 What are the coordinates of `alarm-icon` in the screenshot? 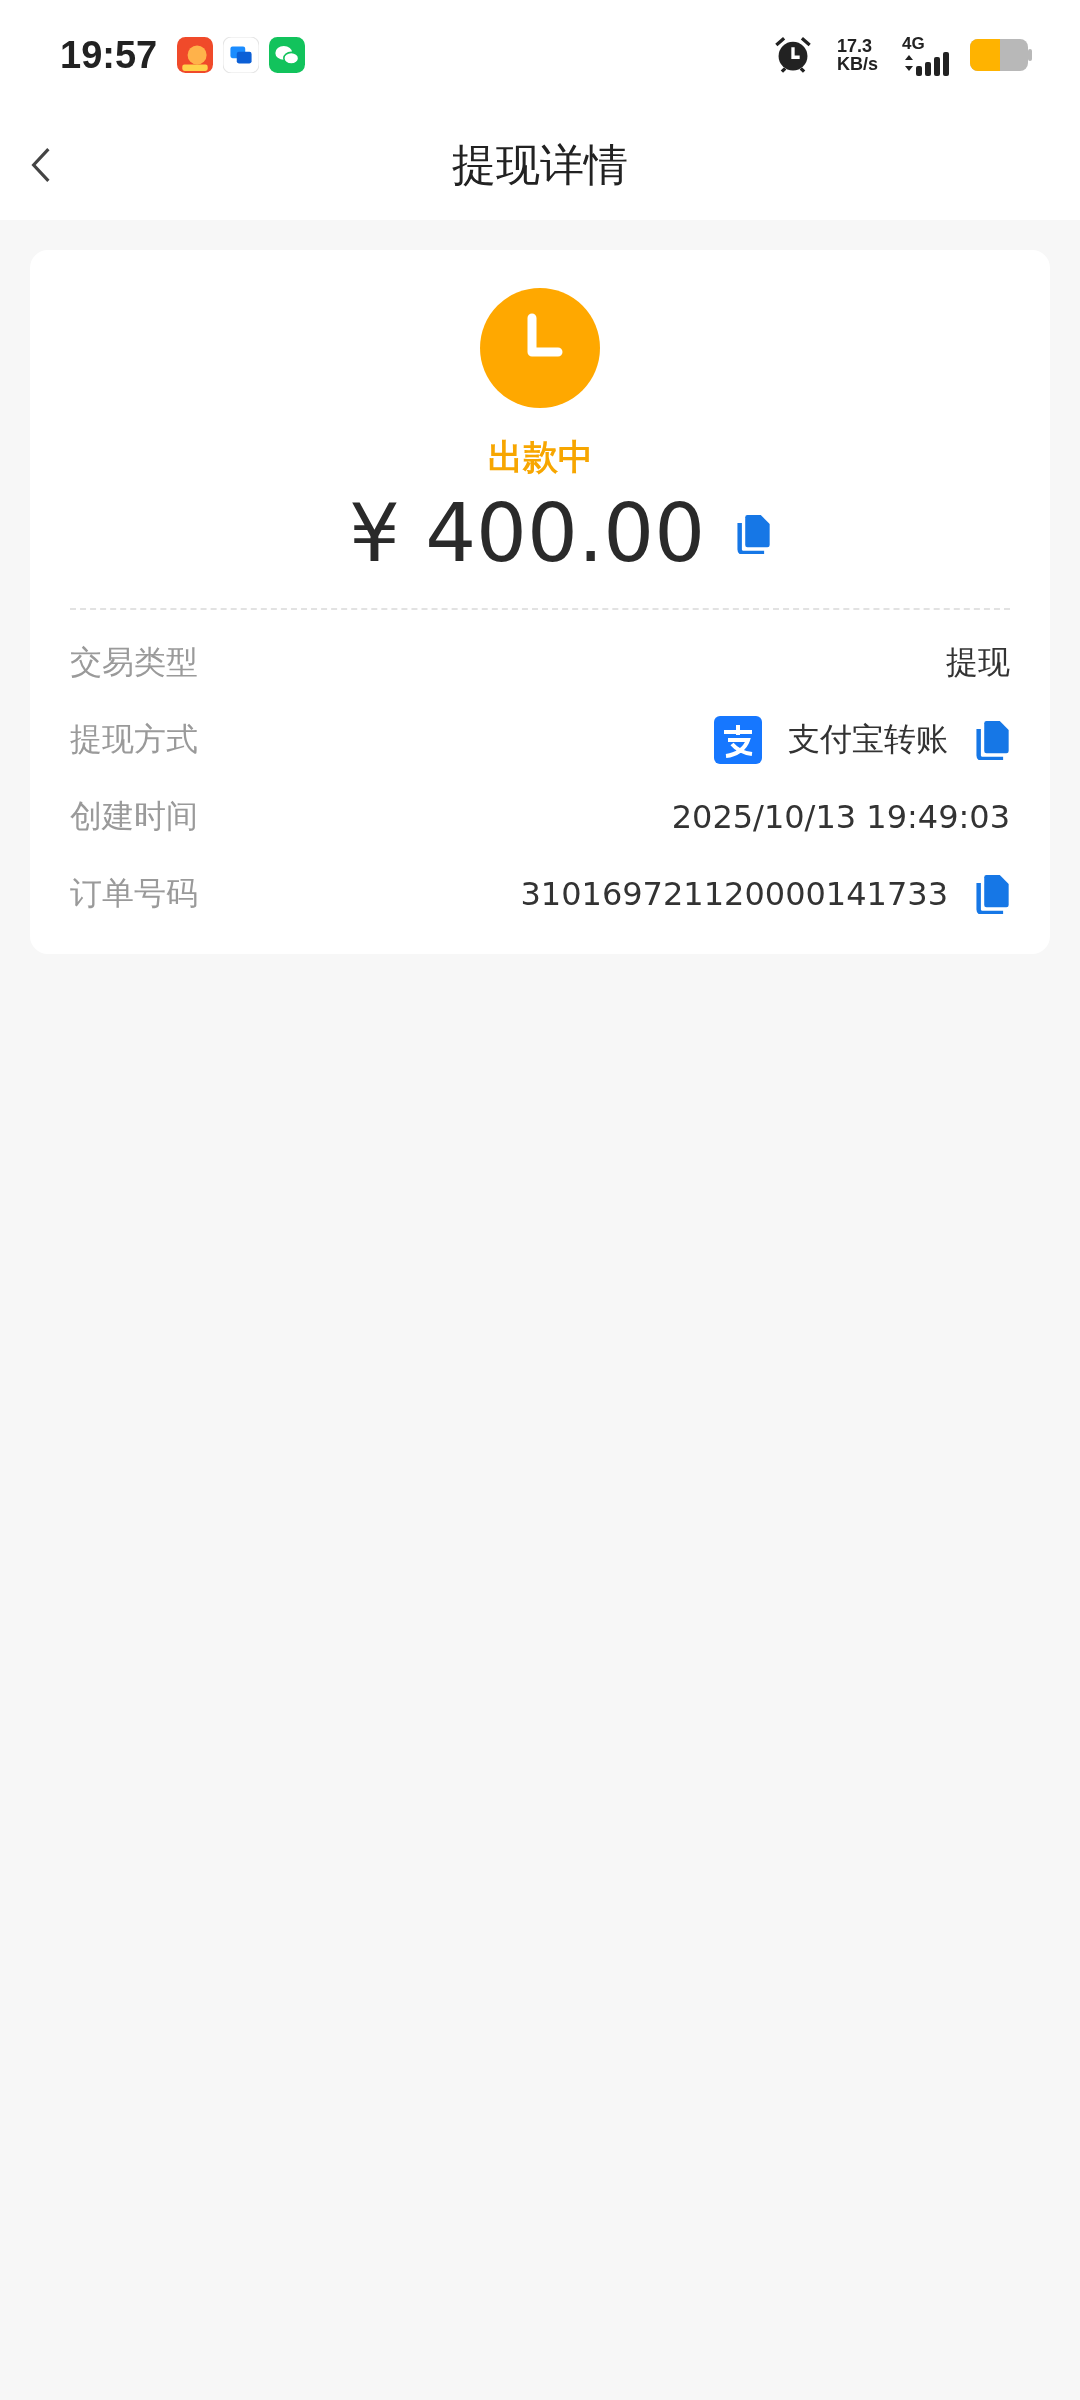 It's located at (793, 55).